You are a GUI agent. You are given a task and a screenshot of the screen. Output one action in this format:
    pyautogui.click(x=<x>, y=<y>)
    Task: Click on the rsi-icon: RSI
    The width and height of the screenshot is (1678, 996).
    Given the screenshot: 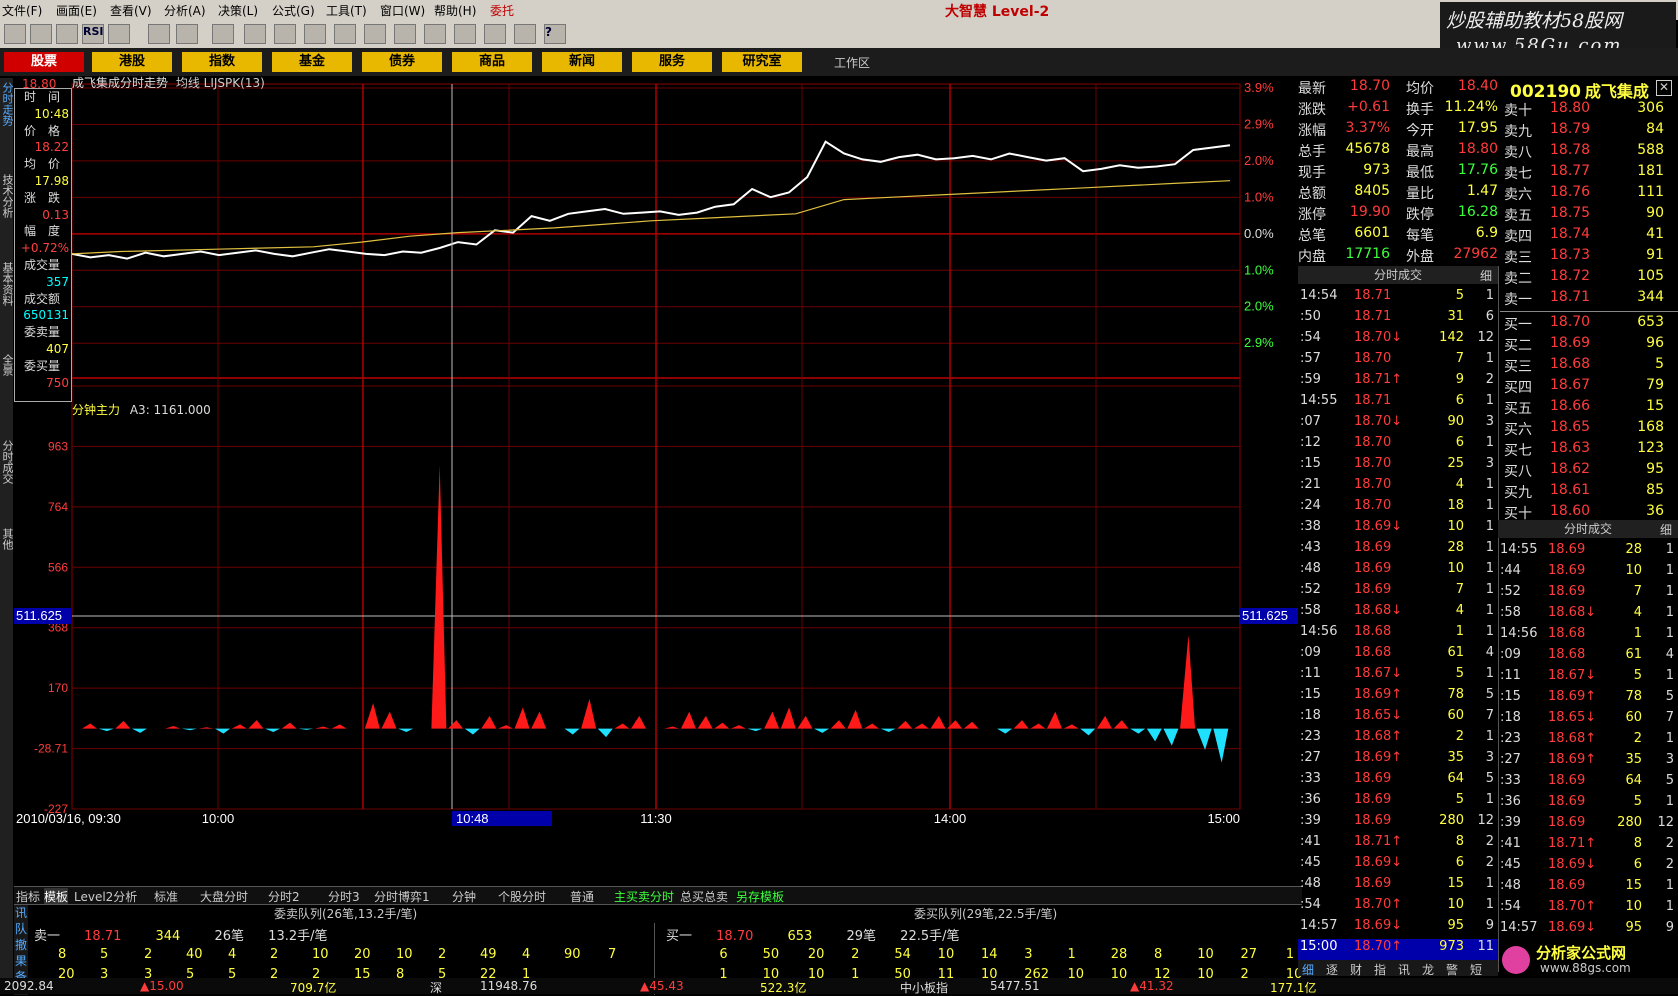 What is the action you would take?
    pyautogui.click(x=93, y=34)
    